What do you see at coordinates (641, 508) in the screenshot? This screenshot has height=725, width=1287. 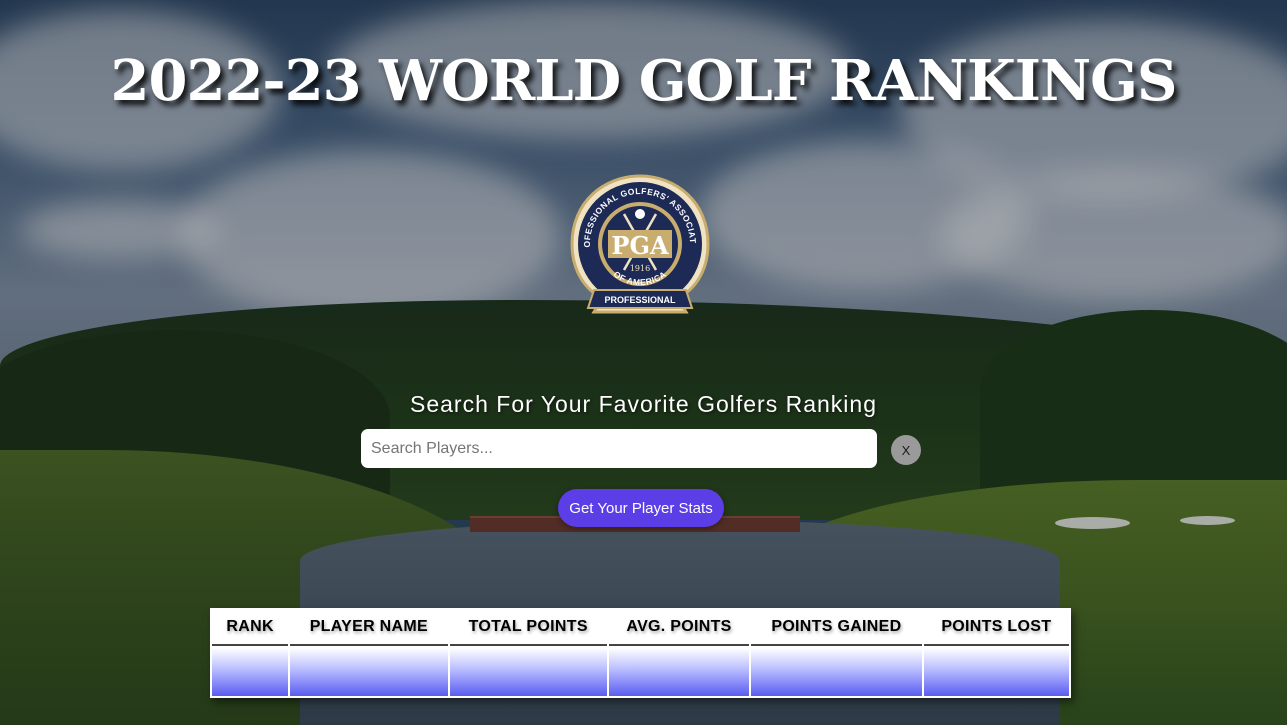 I see `get-player-stats-button: Get Your Player Stats` at bounding box center [641, 508].